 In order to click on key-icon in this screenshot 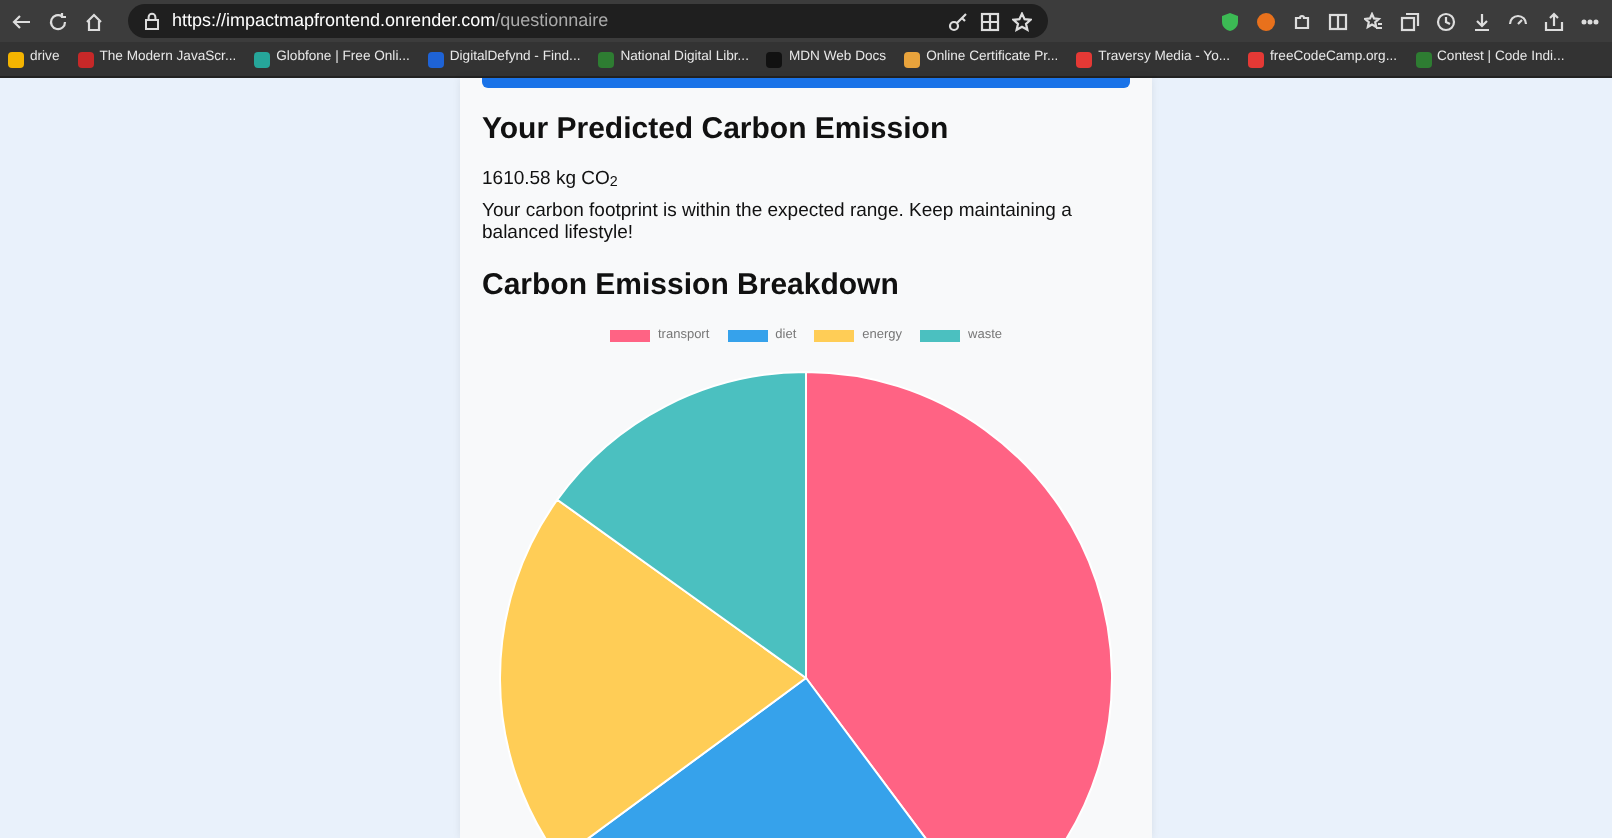, I will do `click(958, 21)`.